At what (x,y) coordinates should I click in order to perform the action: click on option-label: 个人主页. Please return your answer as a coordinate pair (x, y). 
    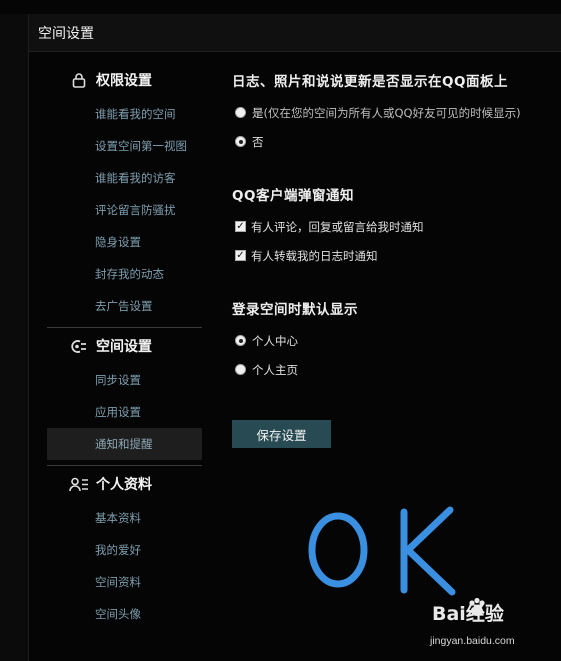
    Looking at the image, I should click on (275, 369).